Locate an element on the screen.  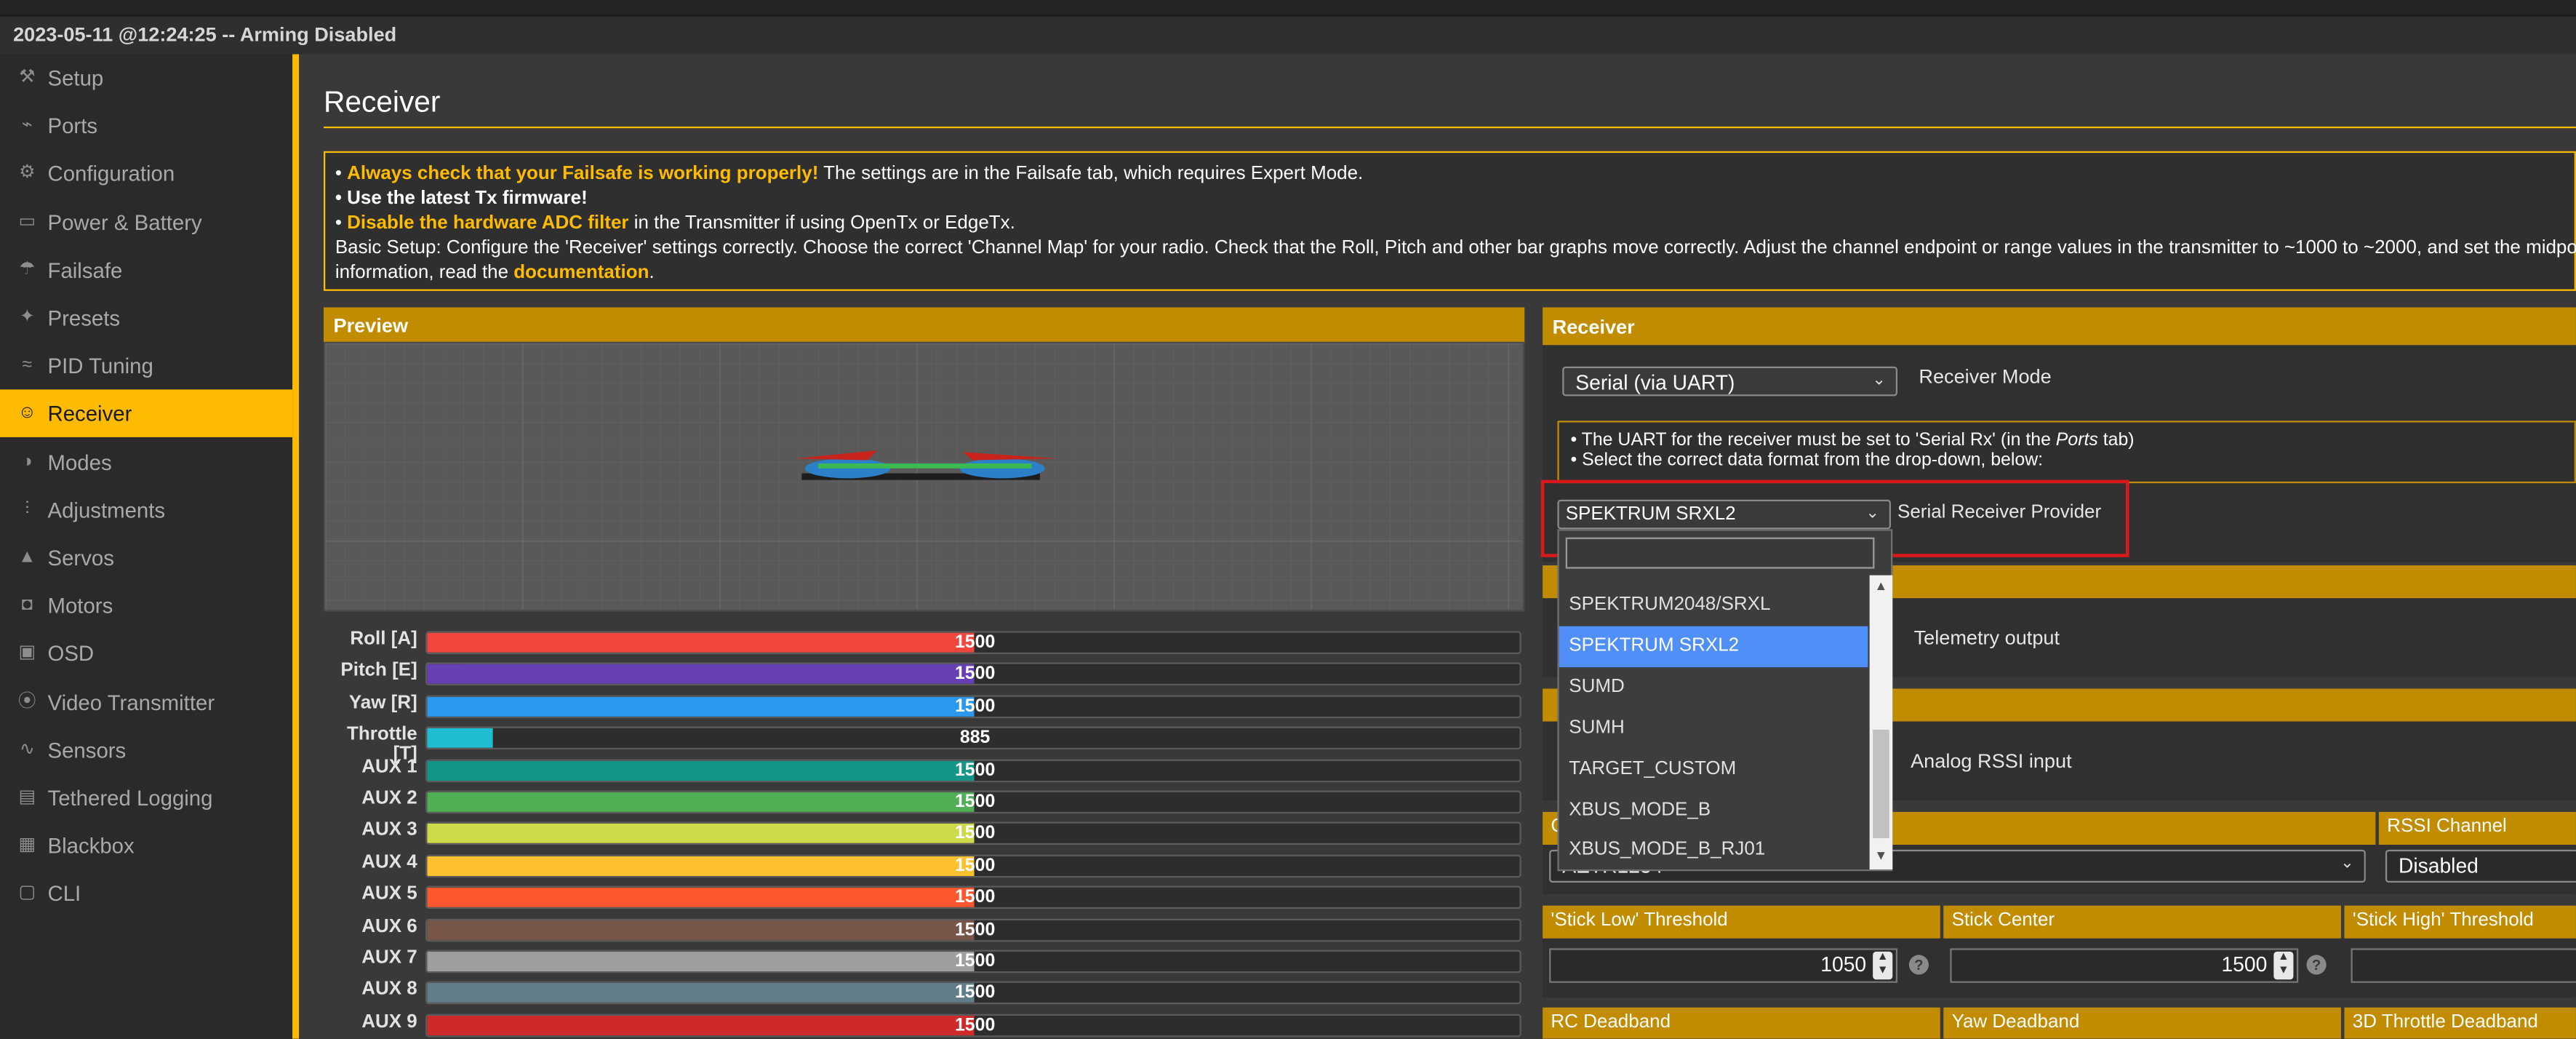
sidebar-item-label: OSD is located at coordinates (71, 653).